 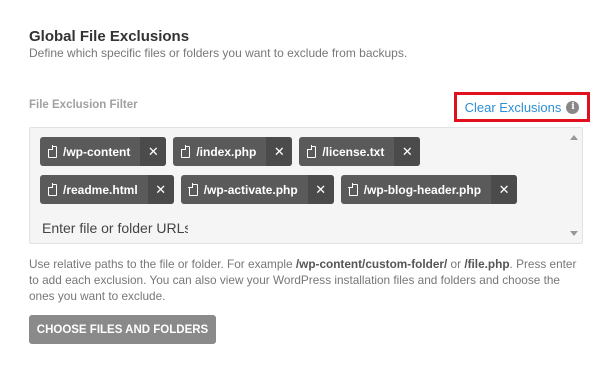 I want to click on tag-body: /readme.html, so click(x=94, y=189).